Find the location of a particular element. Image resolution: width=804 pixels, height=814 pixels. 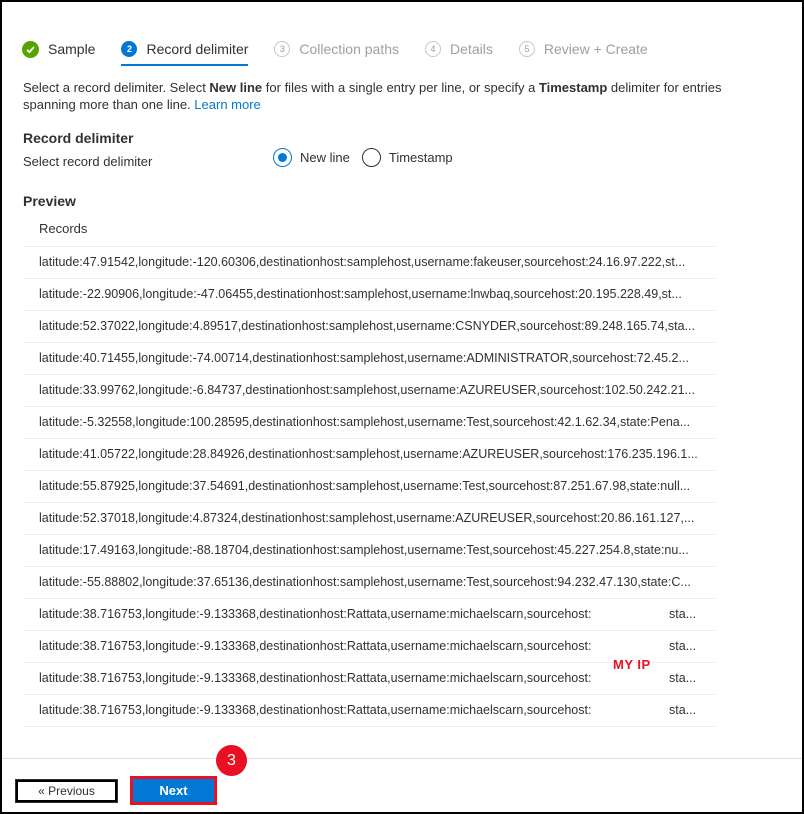

grid-column-header: Records is located at coordinates (369, 230).